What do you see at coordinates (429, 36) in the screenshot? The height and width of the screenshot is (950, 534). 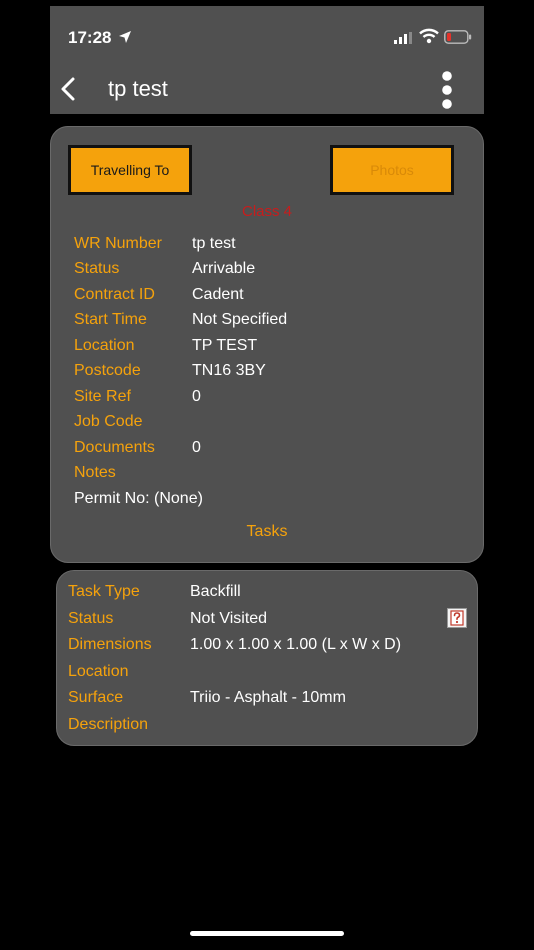 I see `wifi-icon` at bounding box center [429, 36].